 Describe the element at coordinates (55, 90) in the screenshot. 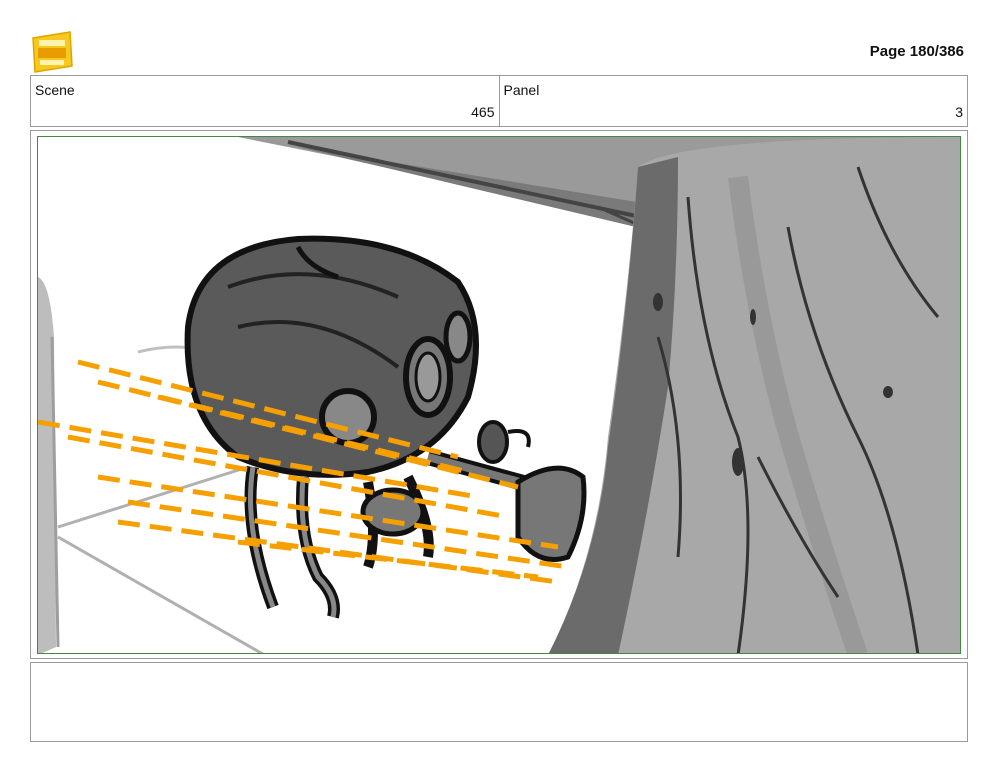

I see `scene-label: Scene` at that location.